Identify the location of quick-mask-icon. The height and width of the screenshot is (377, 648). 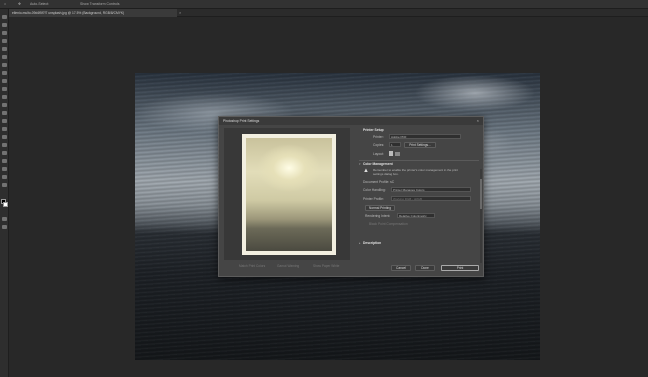
(4, 219).